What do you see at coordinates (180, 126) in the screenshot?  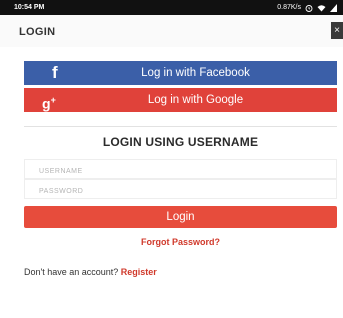 I see `divider` at bounding box center [180, 126].